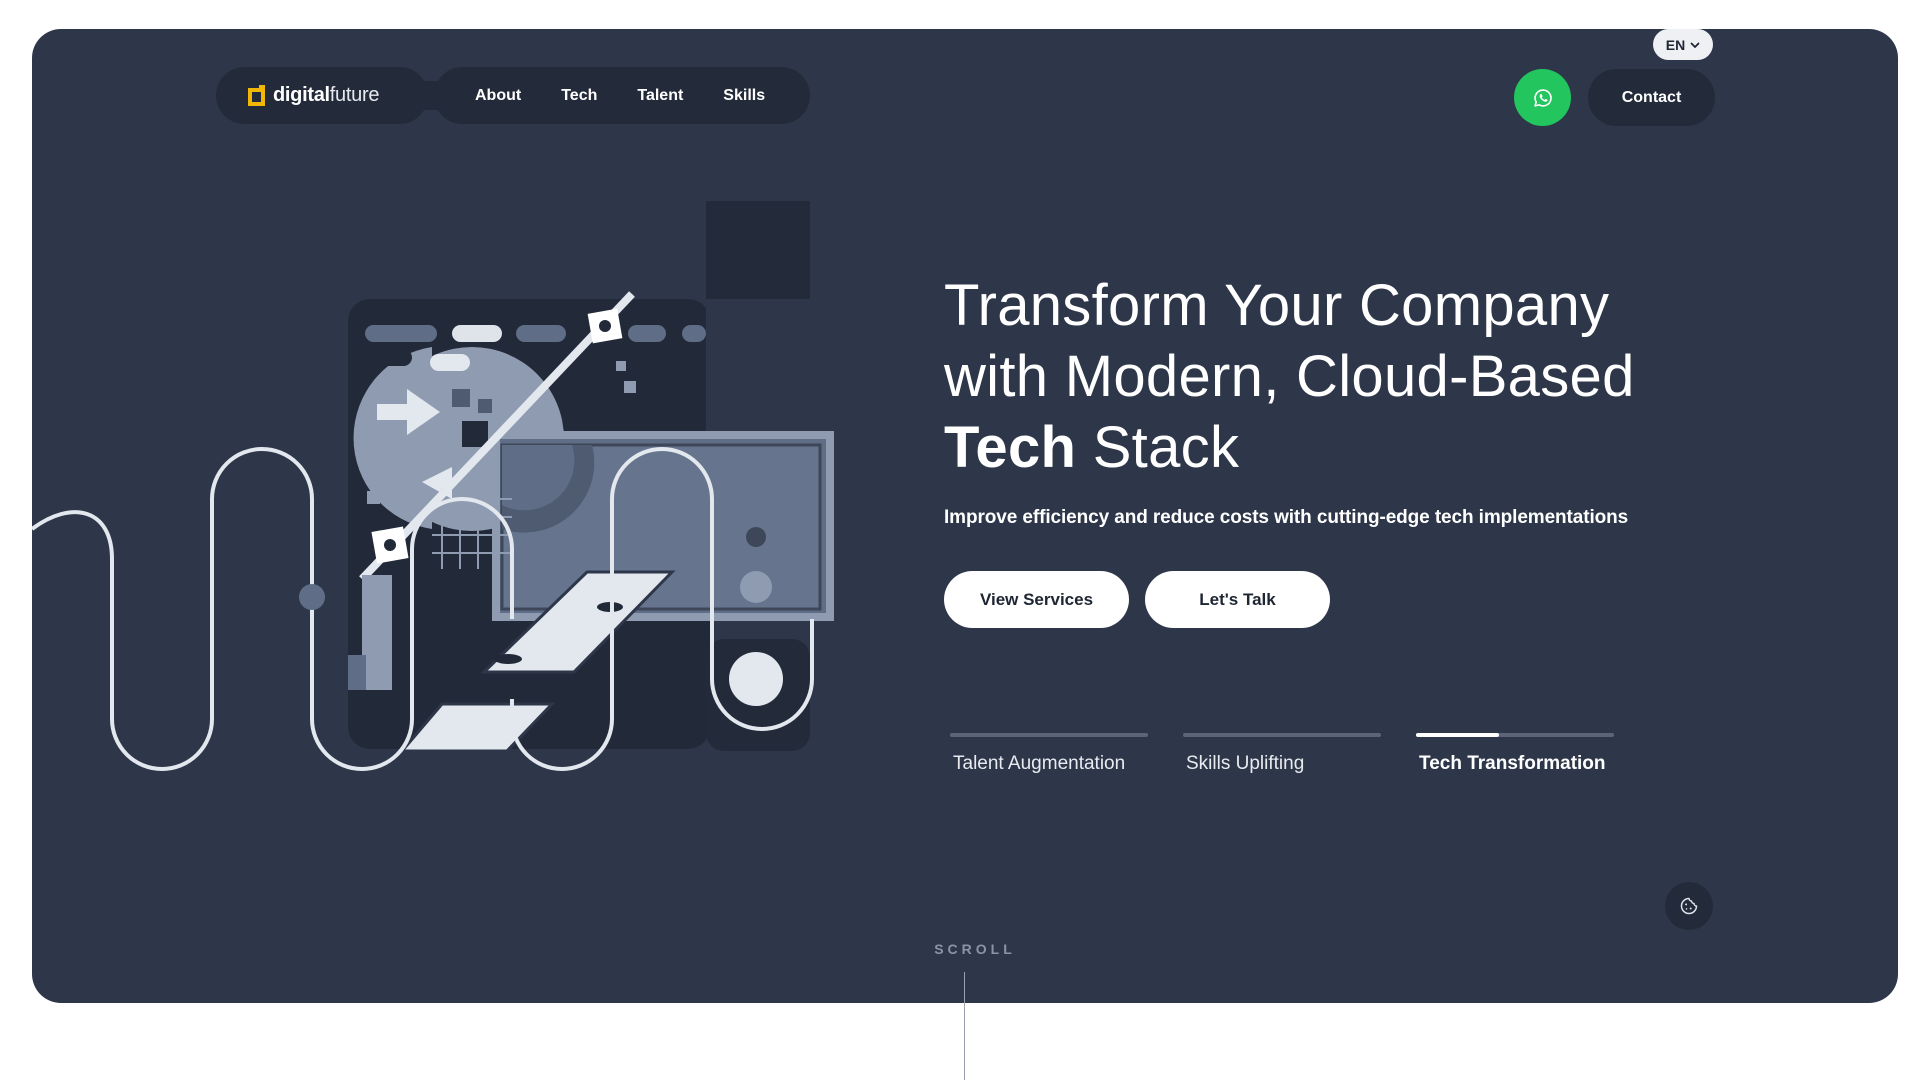 Image resolution: width=1920 pixels, height=1080 pixels. I want to click on nav-link-talent: Talent, so click(660, 96).